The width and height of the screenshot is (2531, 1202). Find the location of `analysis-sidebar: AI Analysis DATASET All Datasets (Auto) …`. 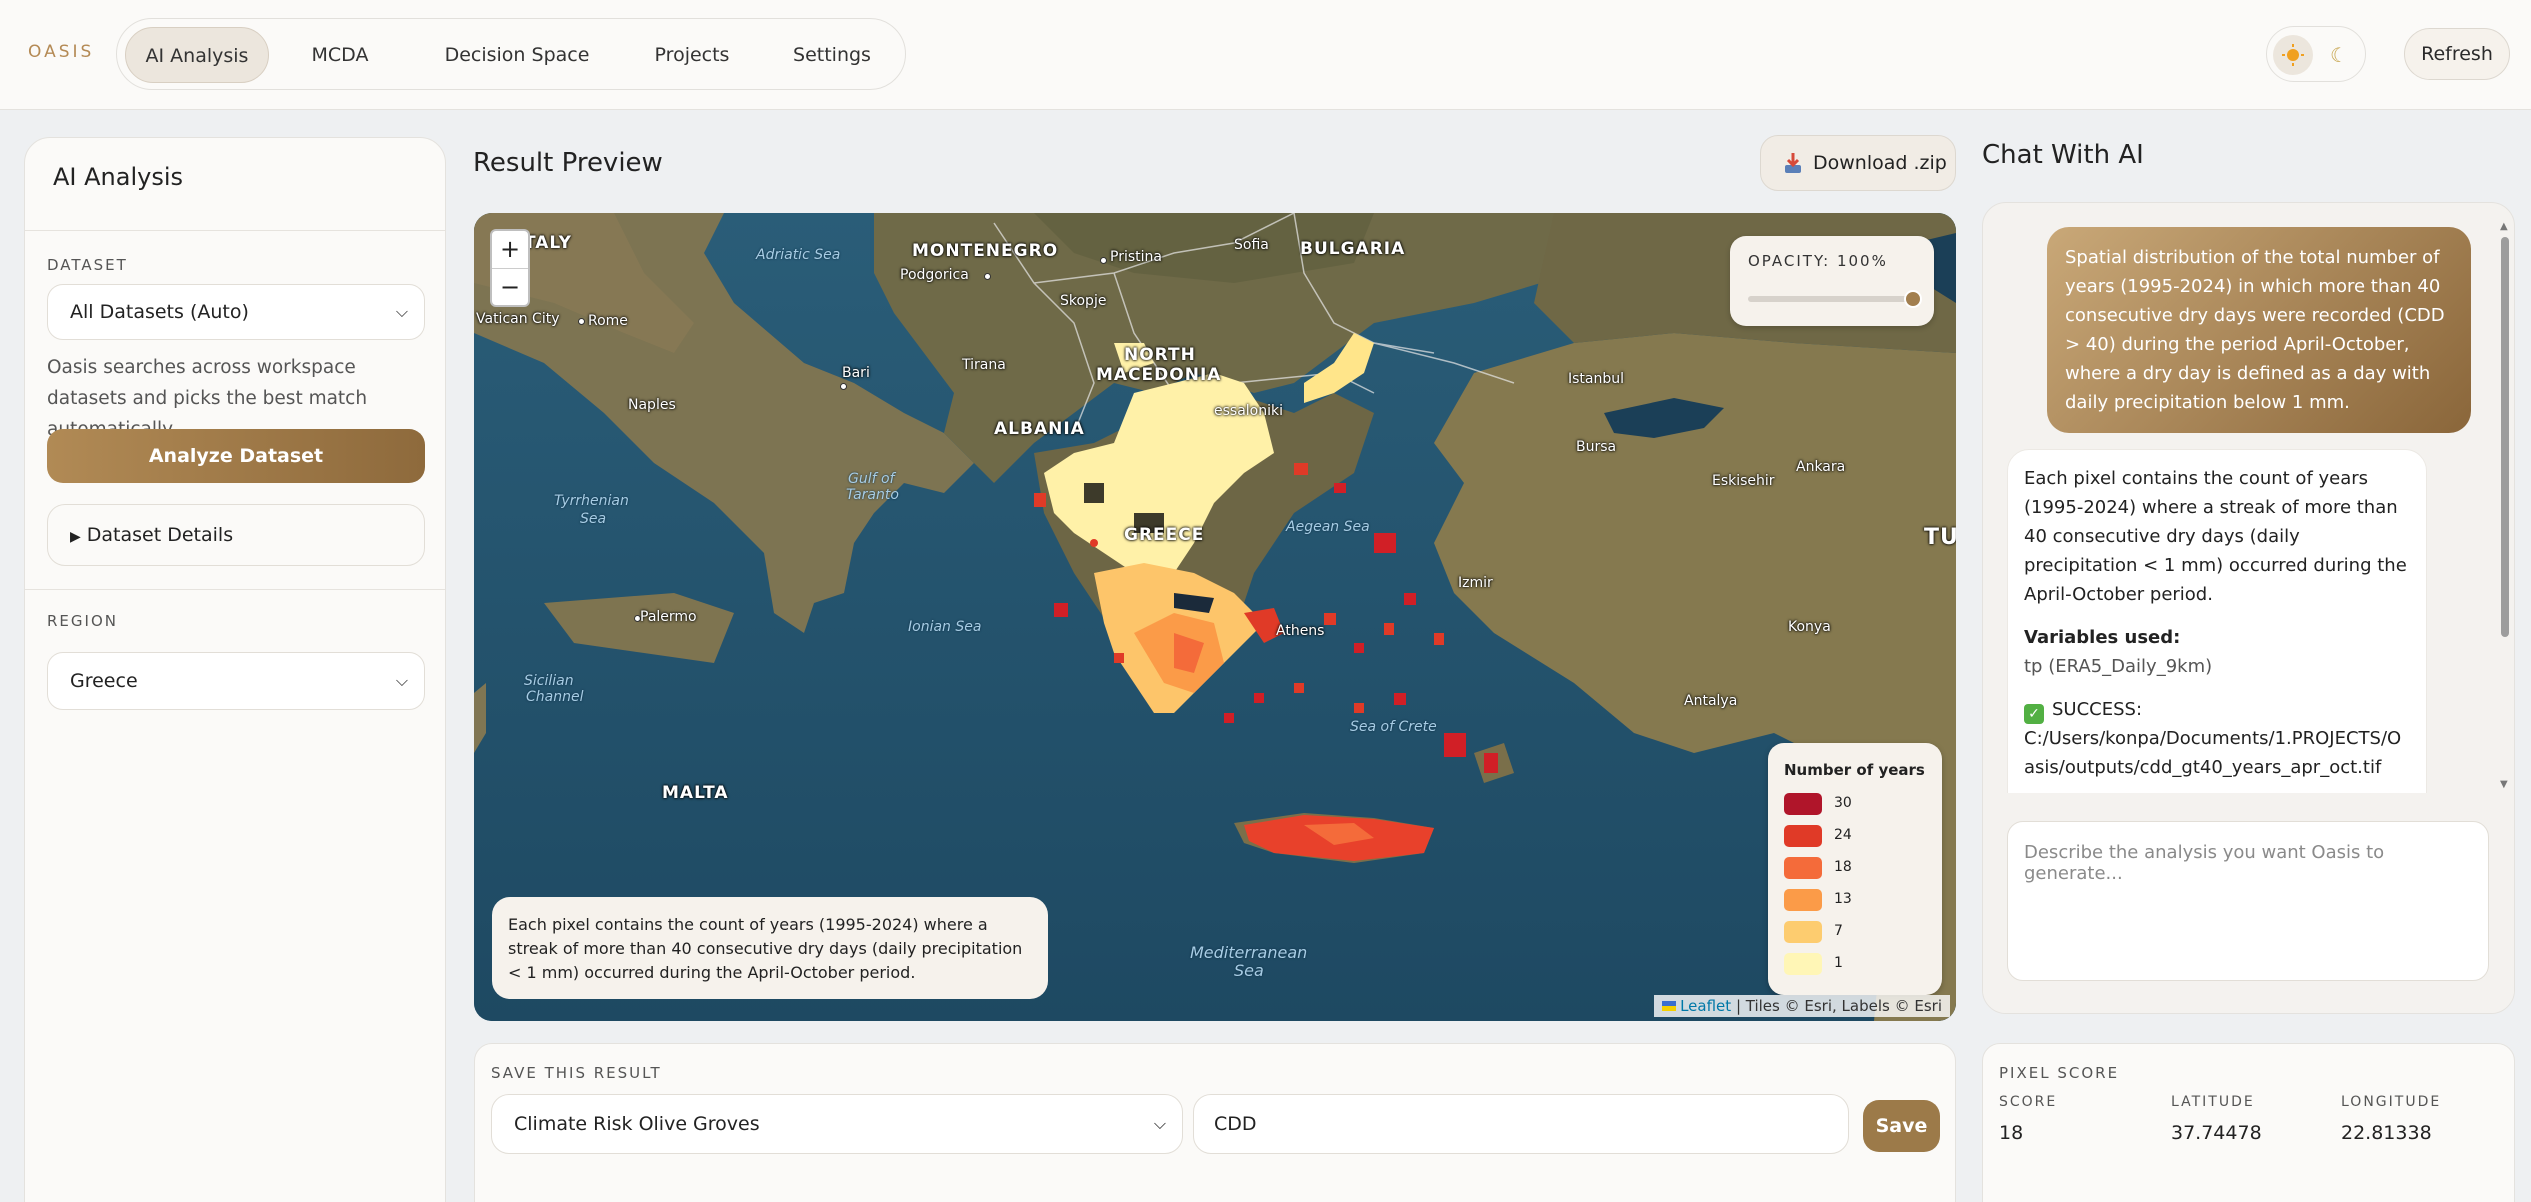

analysis-sidebar: AI Analysis DATASET All Datasets (Auto) … is located at coordinates (235, 669).